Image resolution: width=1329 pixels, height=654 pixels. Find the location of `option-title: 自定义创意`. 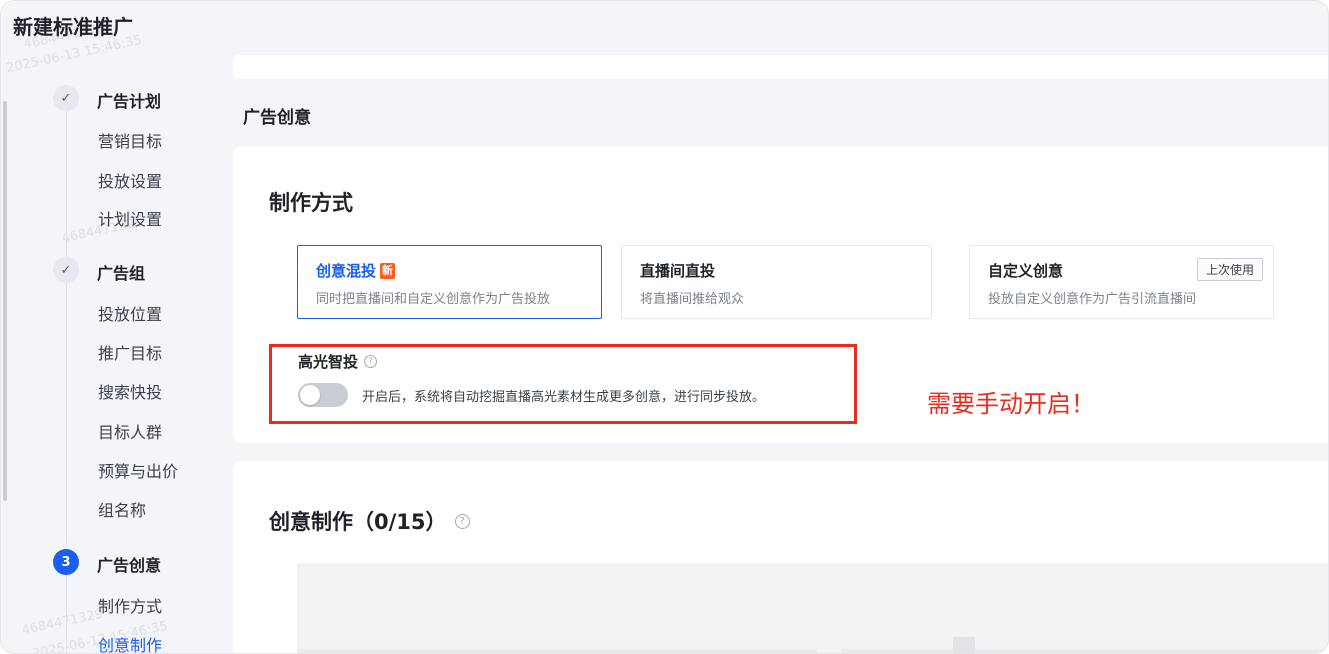

option-title: 自定义创意 is located at coordinates (1025, 270).